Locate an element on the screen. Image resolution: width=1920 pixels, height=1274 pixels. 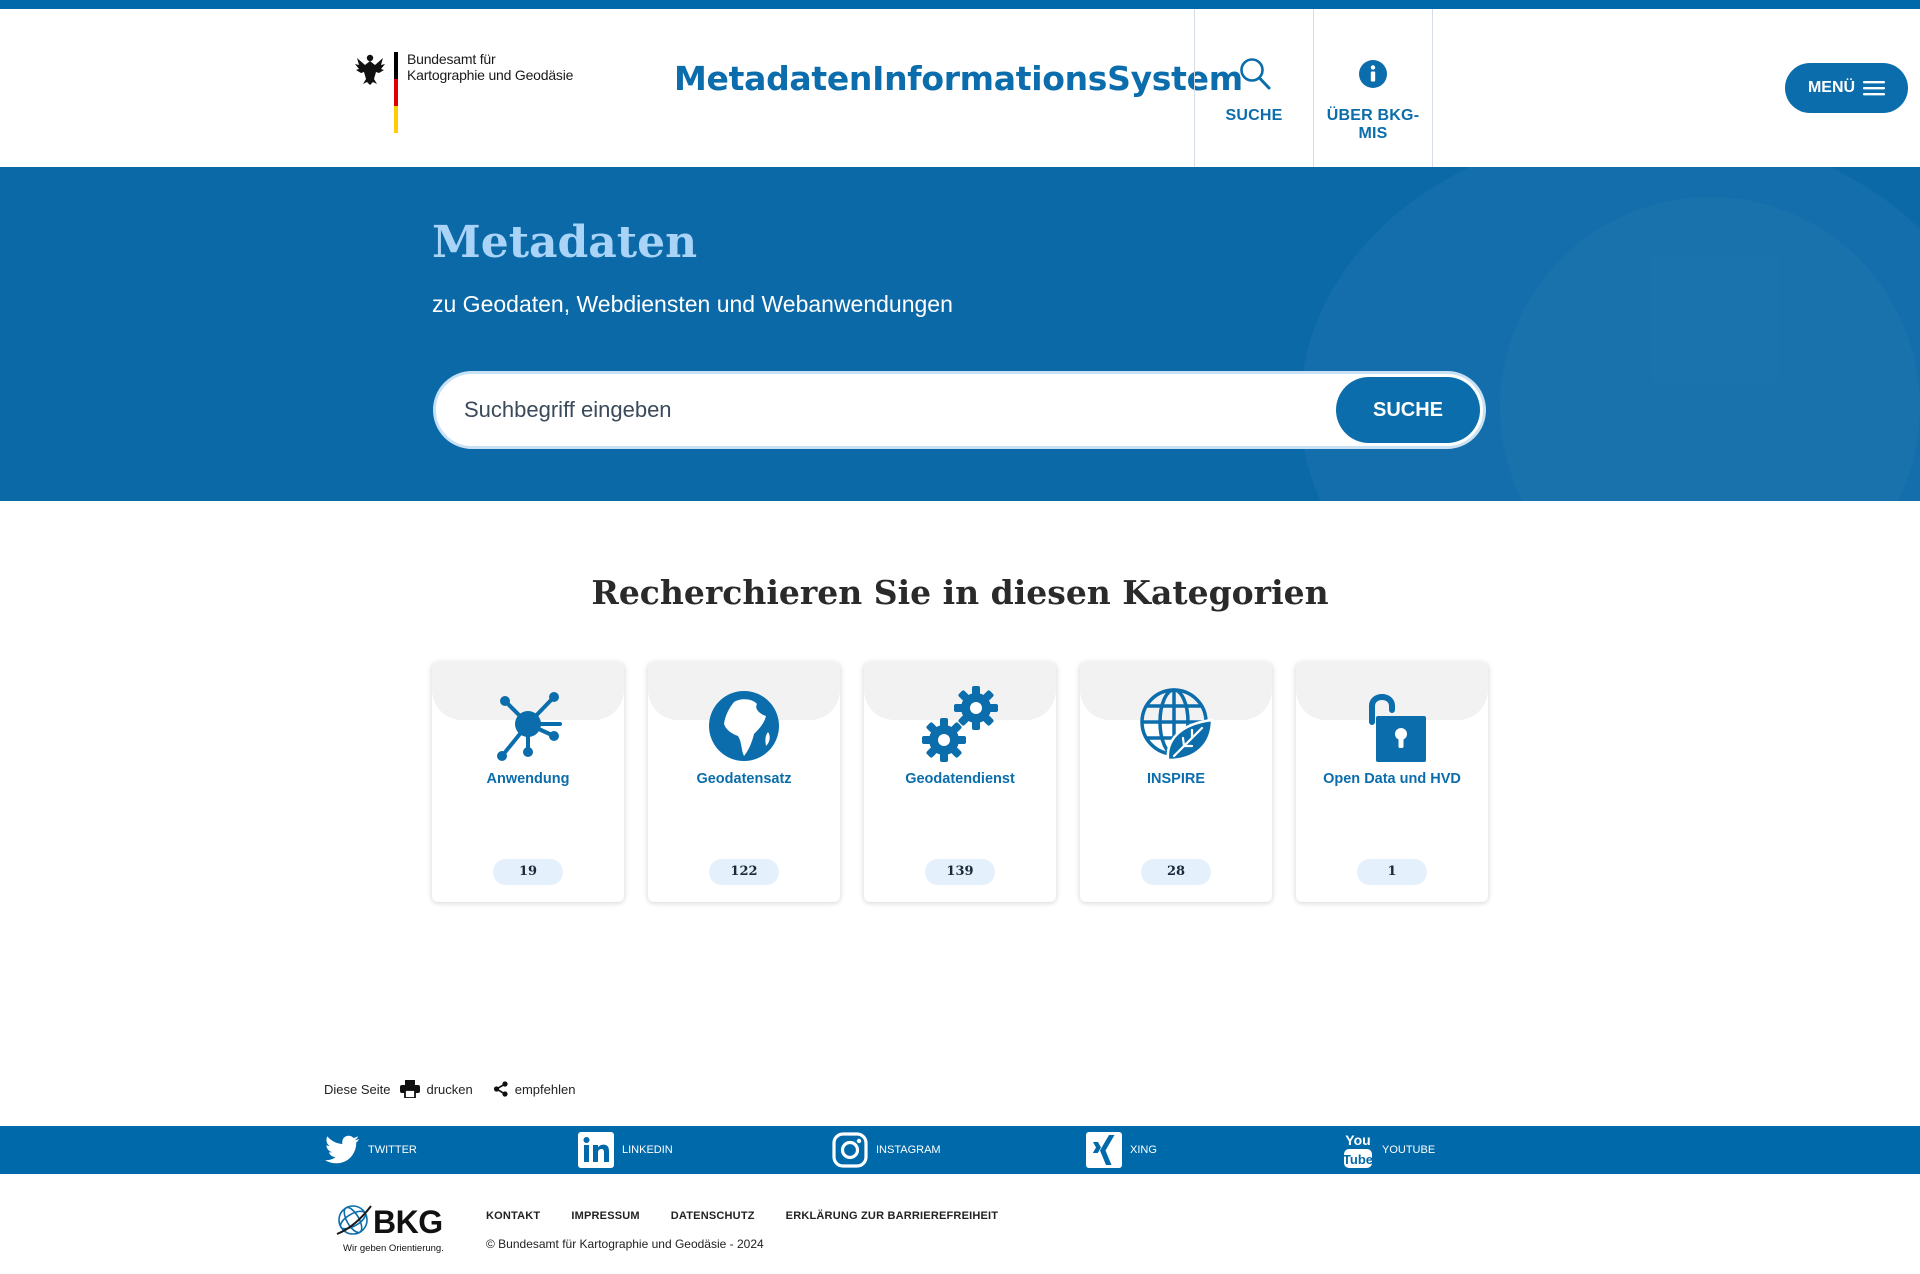
agency-name-line1: Bundesamt für is located at coordinates (451, 59).